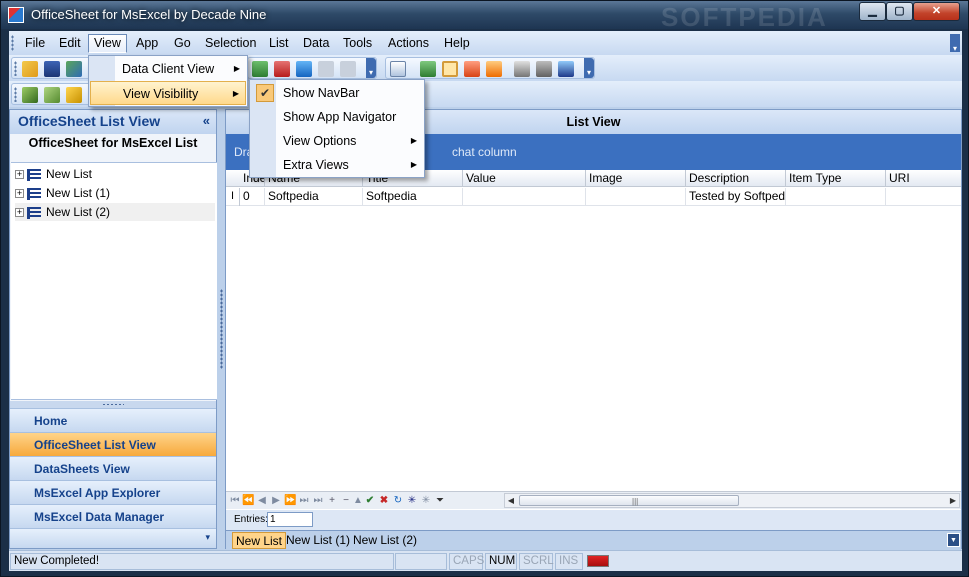 Image resolution: width=969 pixels, height=577 pixels. What do you see at coordinates (872, 11) in the screenshot?
I see `minimize-button: ▁` at bounding box center [872, 11].